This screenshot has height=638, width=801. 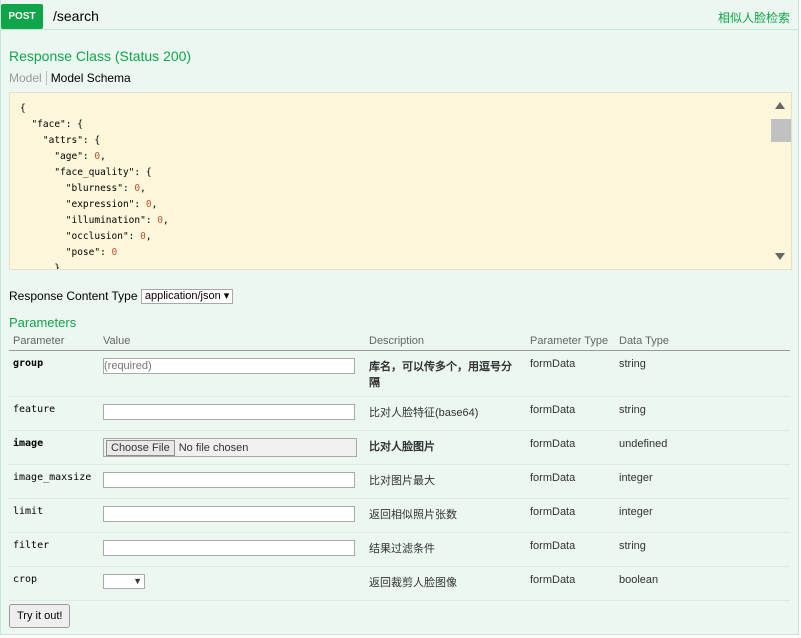 I want to click on col-parameter-type: Parameter Type, so click(x=570, y=341).